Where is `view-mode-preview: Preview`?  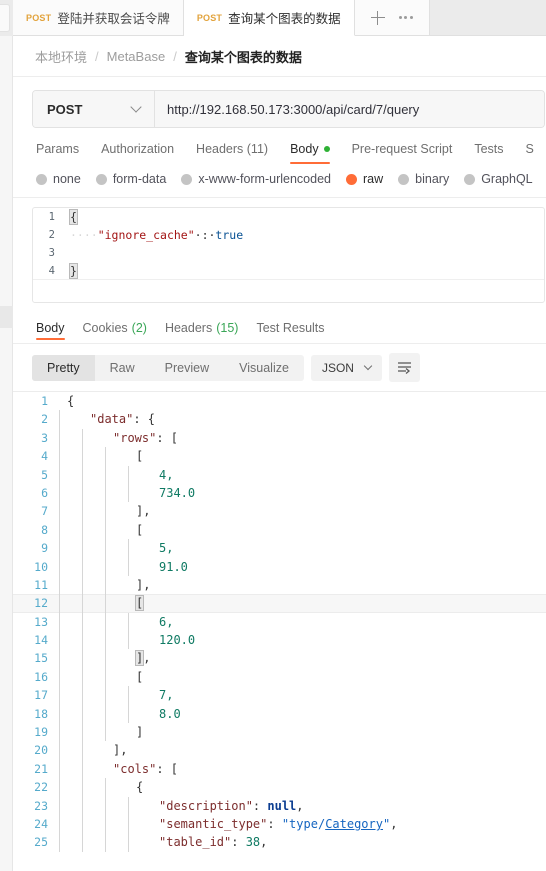
view-mode-preview: Preview is located at coordinates (187, 368).